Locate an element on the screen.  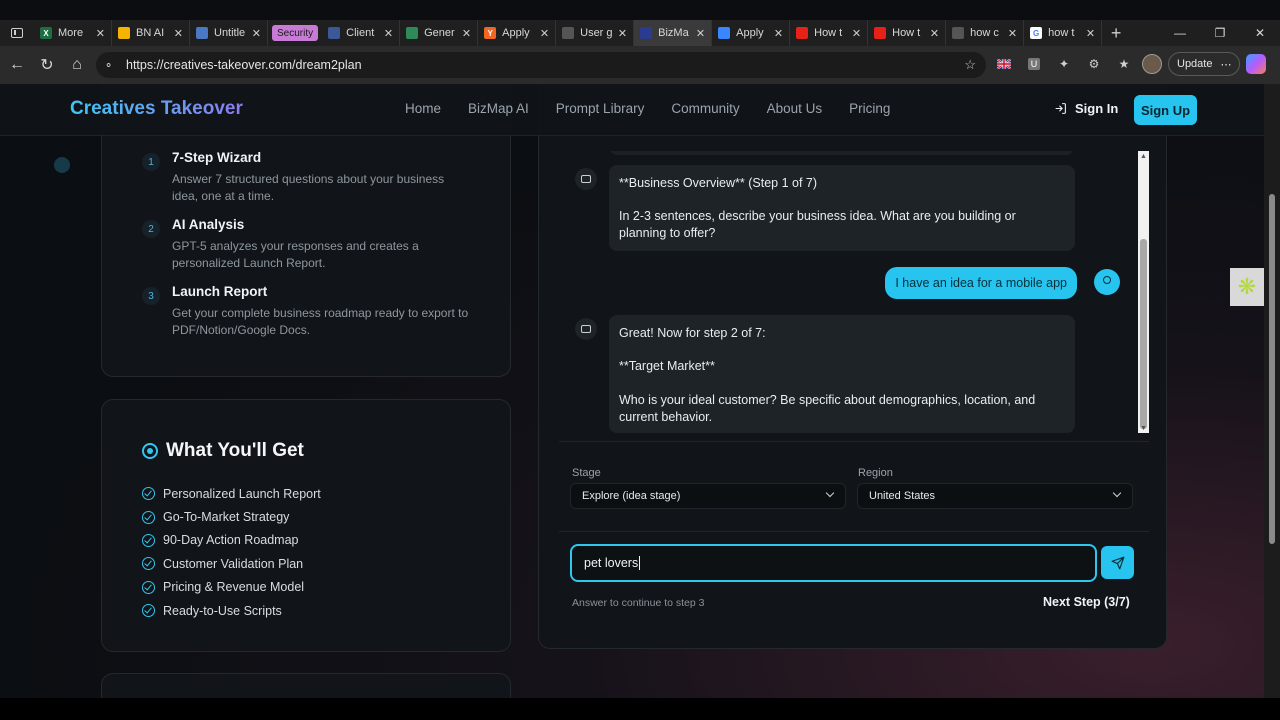
shield-icon is located at coordinates (334, 33).